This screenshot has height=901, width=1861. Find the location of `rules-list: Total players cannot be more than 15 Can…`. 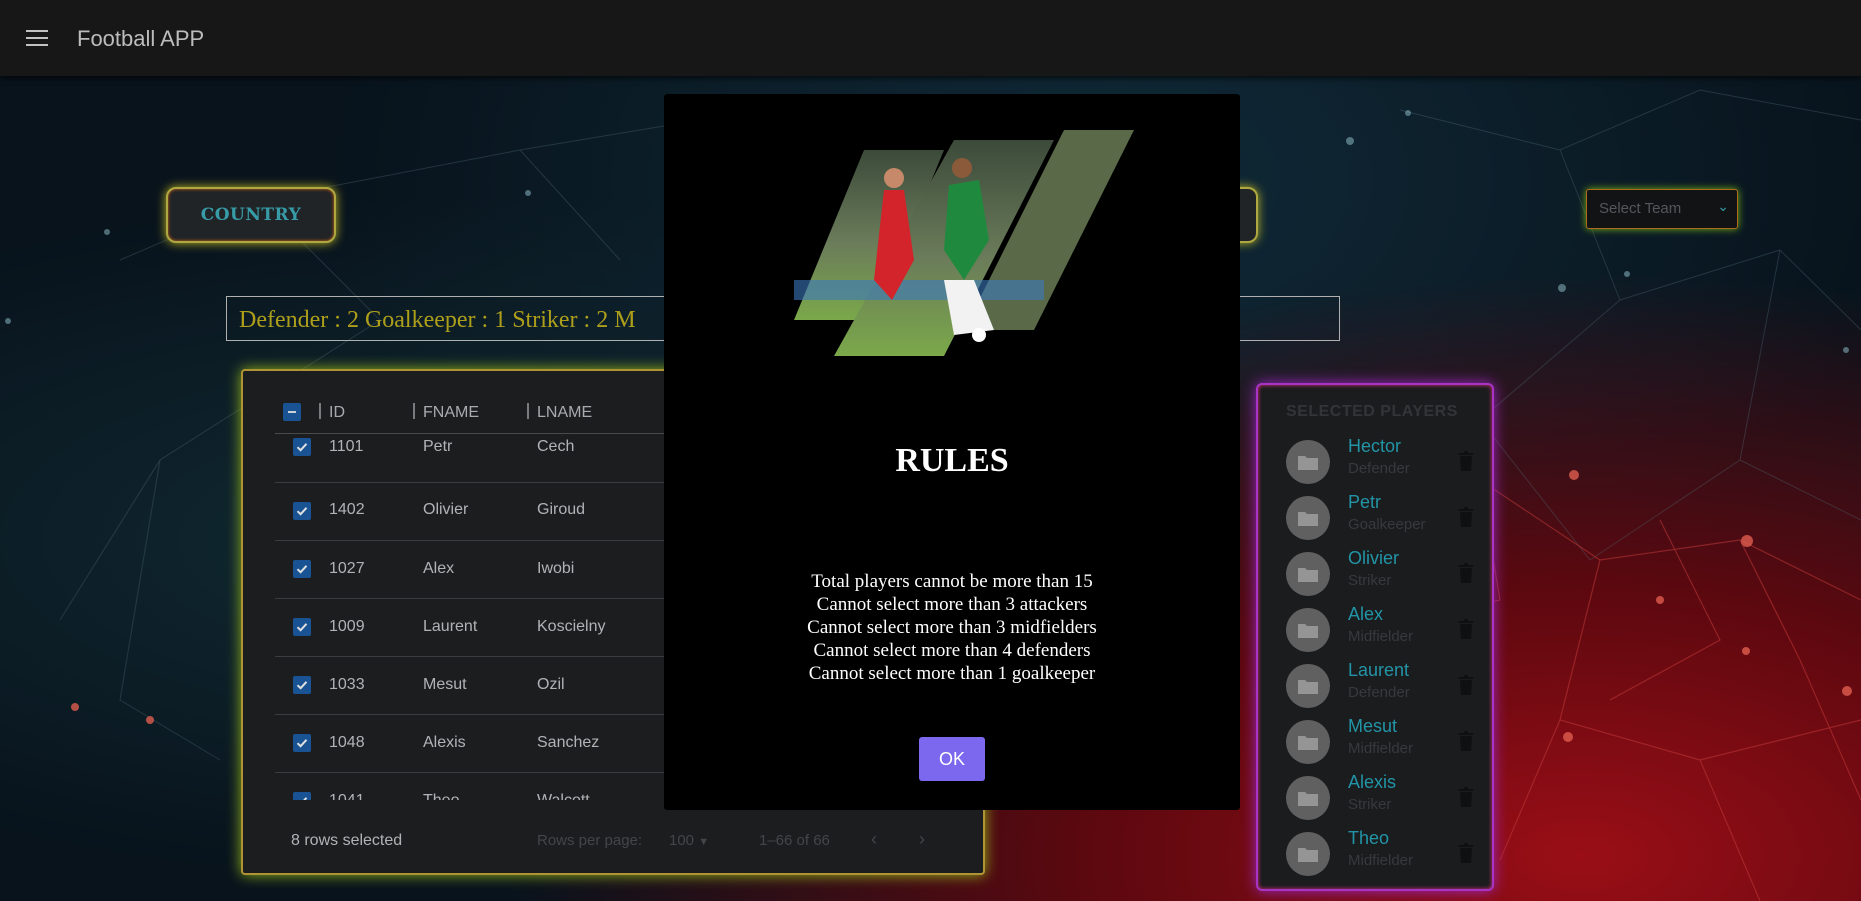

rules-list: Total players cannot be more than 15 Can… is located at coordinates (952, 627).